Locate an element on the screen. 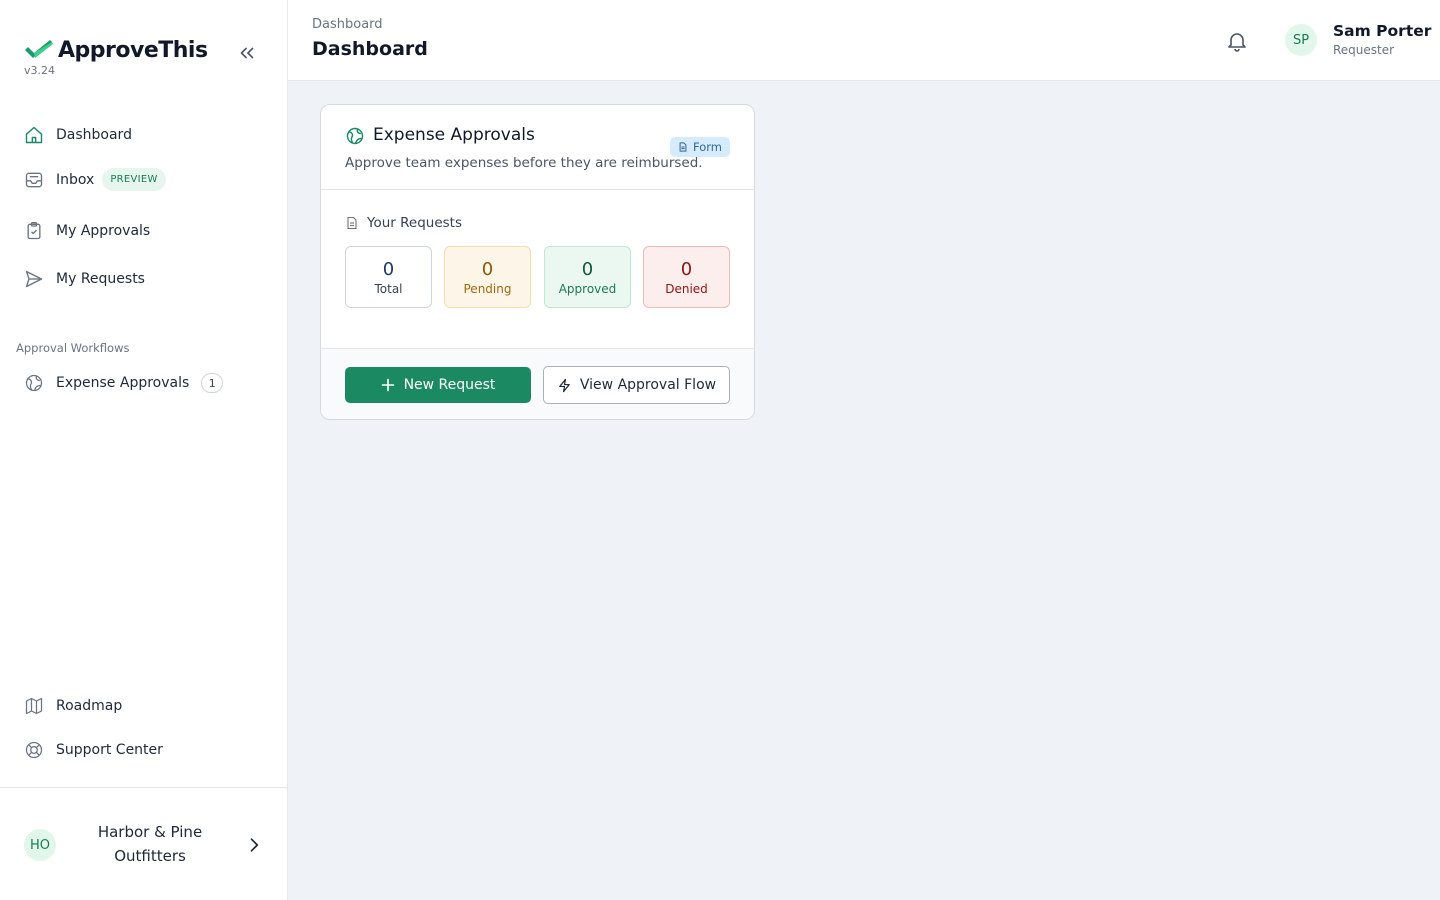 This screenshot has width=1440, height=900. preview-badge: PREVIEW is located at coordinates (134, 179).